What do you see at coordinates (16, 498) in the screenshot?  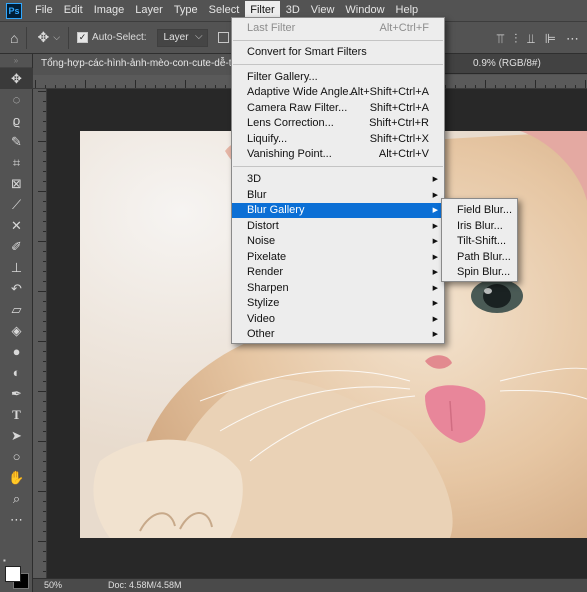 I see `zoom-icon: ⌕` at bounding box center [16, 498].